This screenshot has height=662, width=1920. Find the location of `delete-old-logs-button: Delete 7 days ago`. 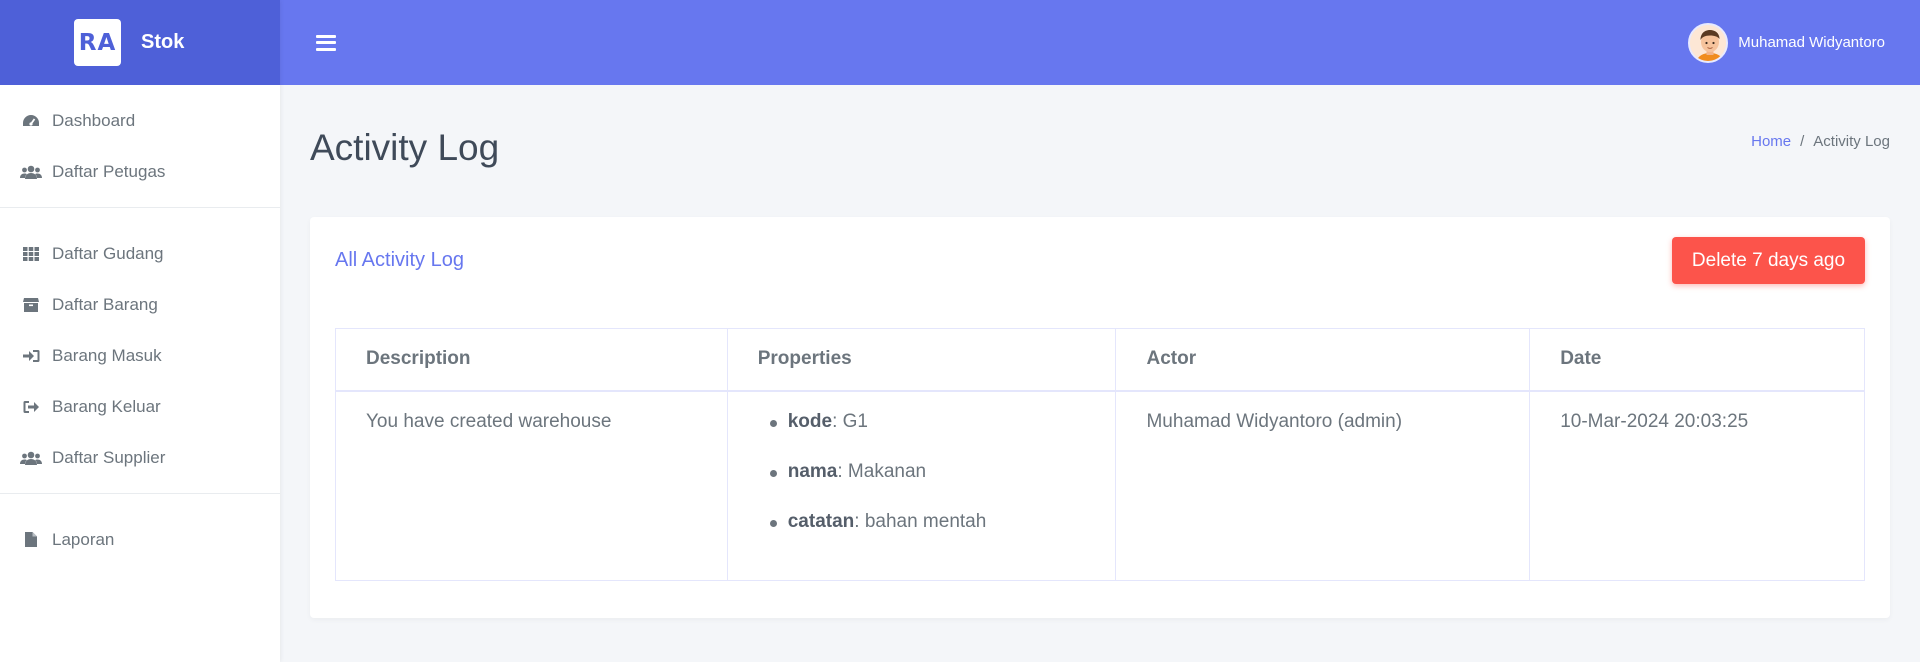

delete-old-logs-button: Delete 7 days ago is located at coordinates (1768, 260).